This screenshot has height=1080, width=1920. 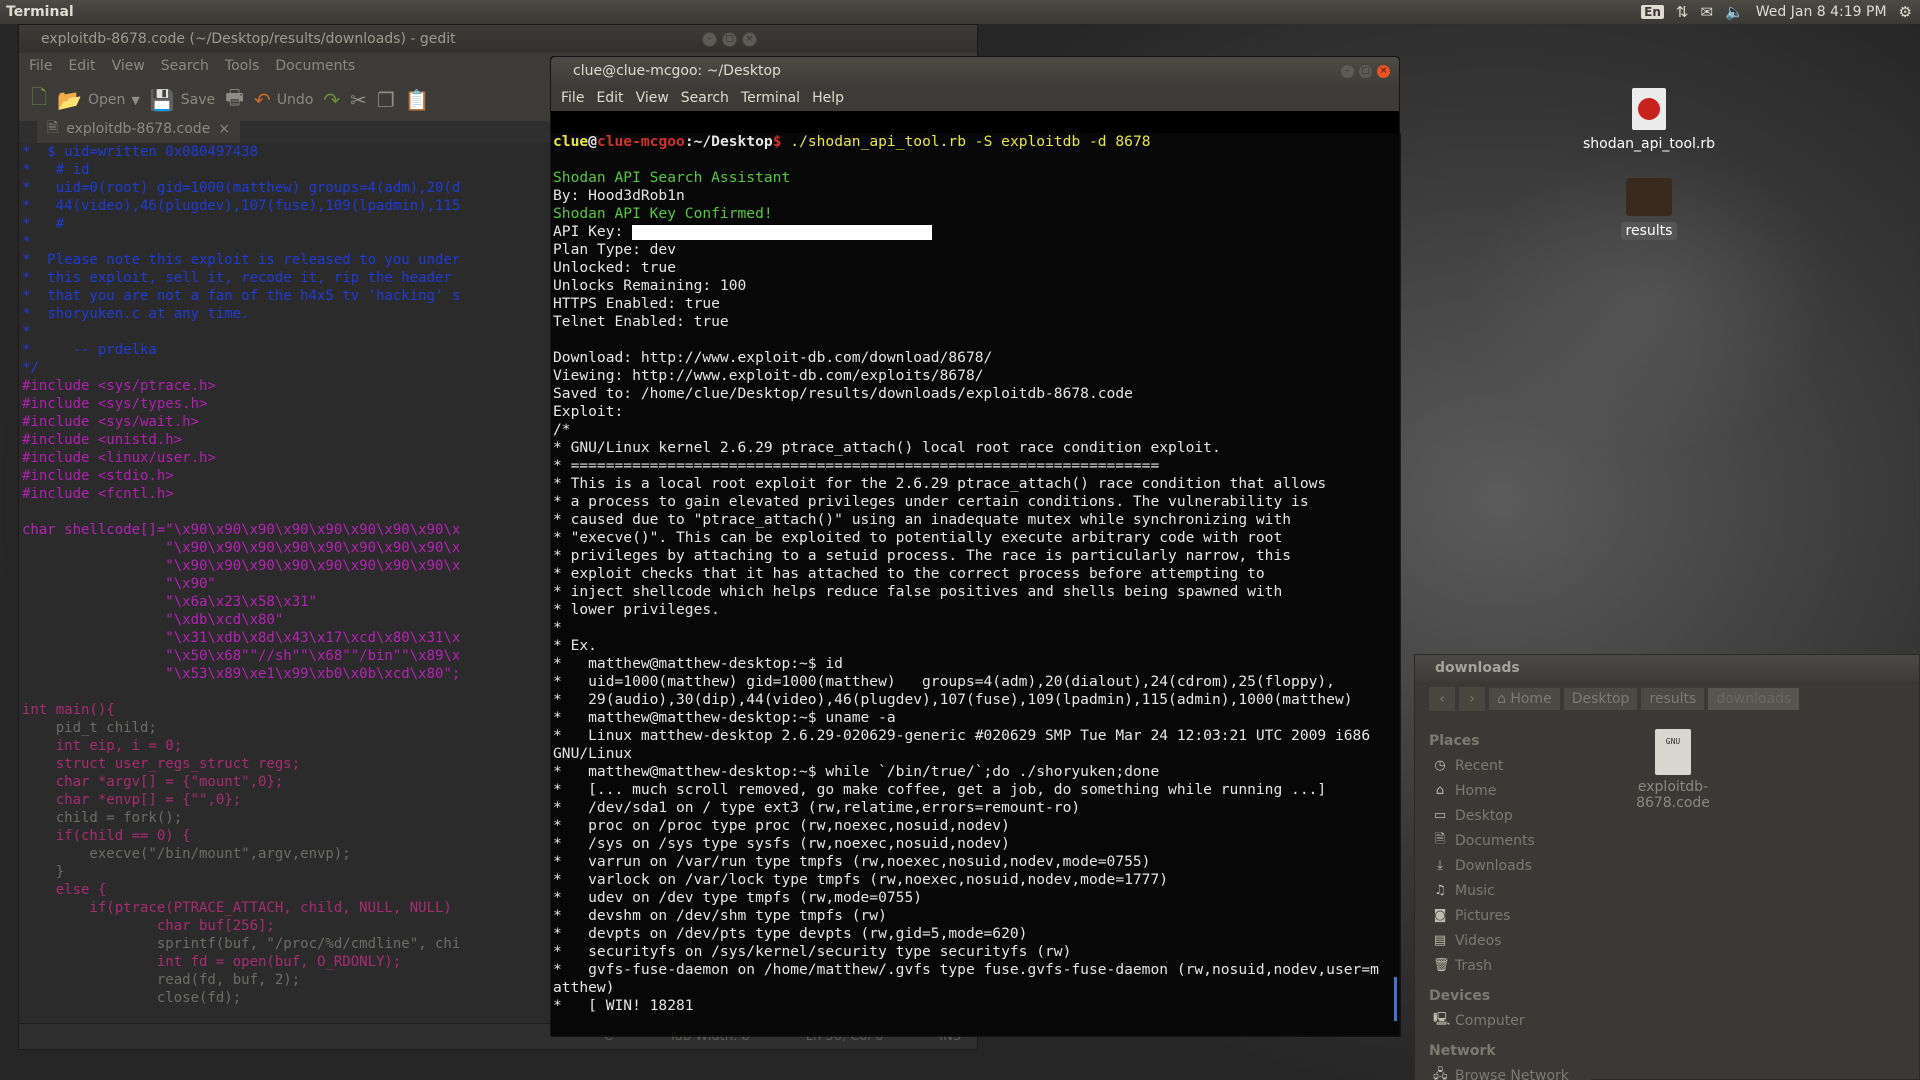 What do you see at coordinates (1734, 12) in the screenshot?
I see `volume-icon: 🔈` at bounding box center [1734, 12].